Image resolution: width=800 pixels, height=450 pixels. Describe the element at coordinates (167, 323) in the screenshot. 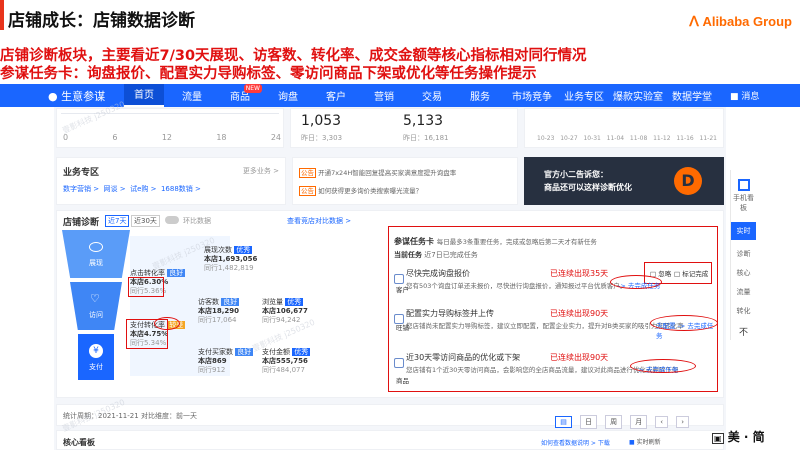

I see `highlight-pay-rate-tag` at that location.